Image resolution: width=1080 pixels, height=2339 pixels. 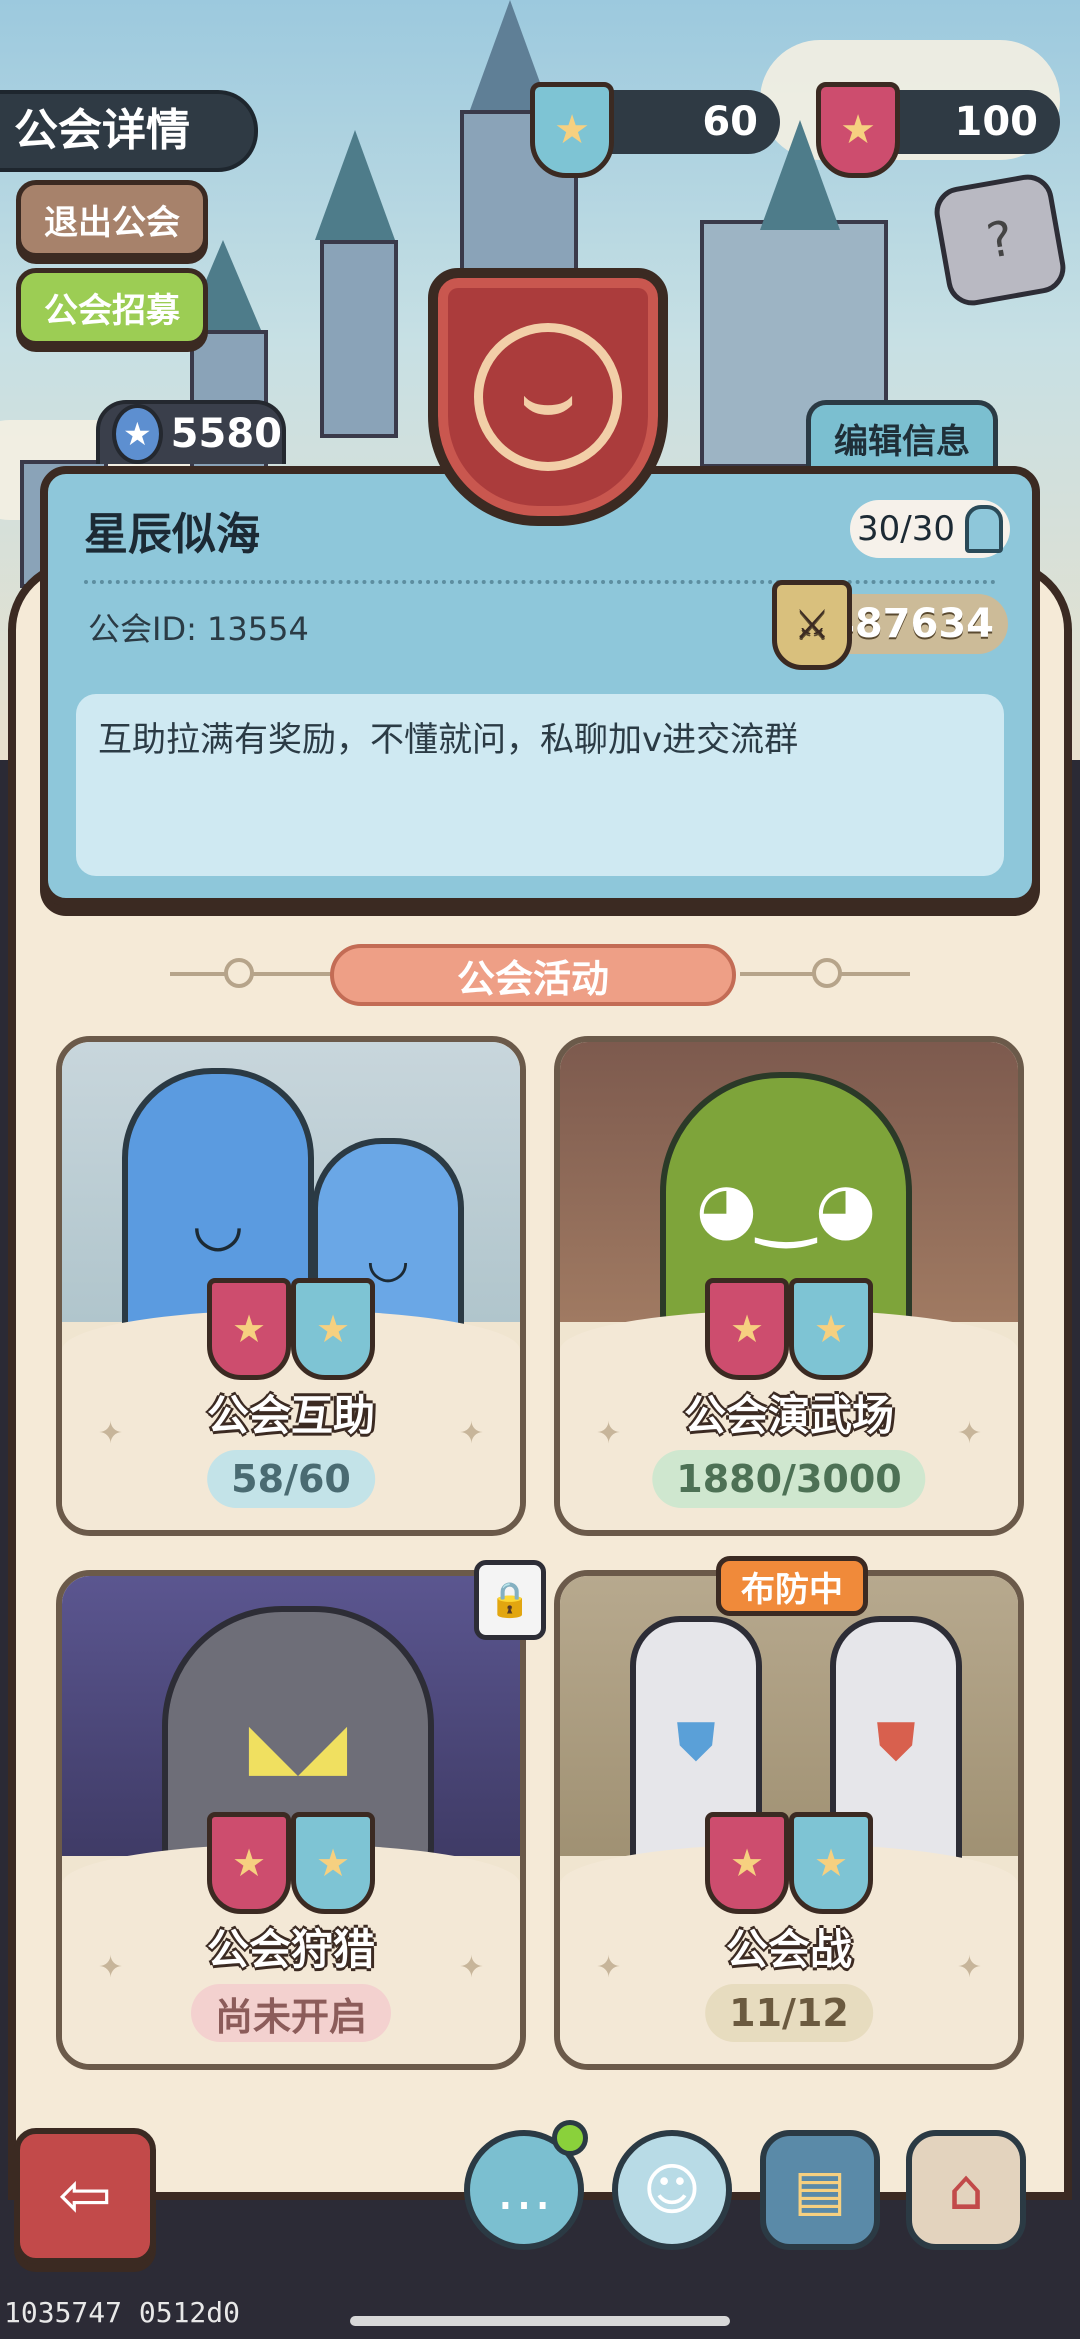 I want to click on activity-title: 公会狩猎, so click(x=290, y=1949).